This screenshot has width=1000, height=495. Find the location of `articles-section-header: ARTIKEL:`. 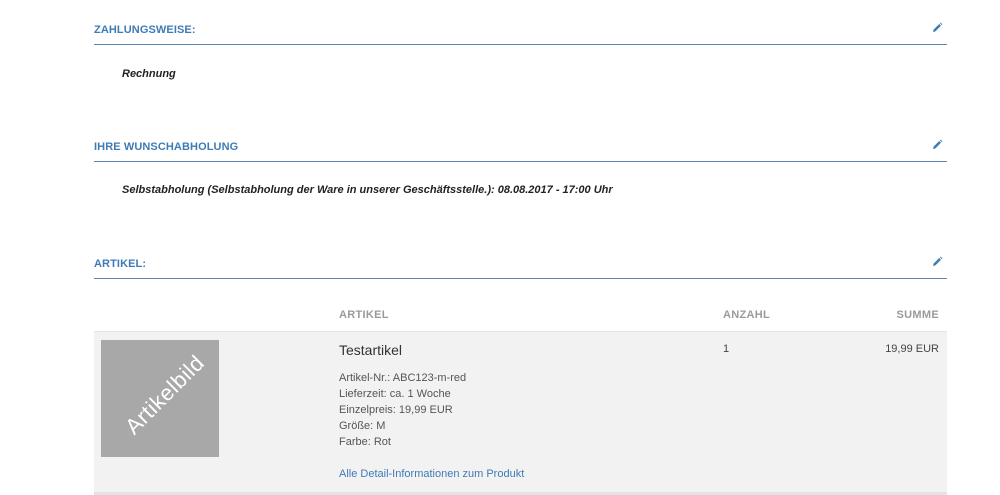

articles-section-header: ARTIKEL: is located at coordinates (520, 267).